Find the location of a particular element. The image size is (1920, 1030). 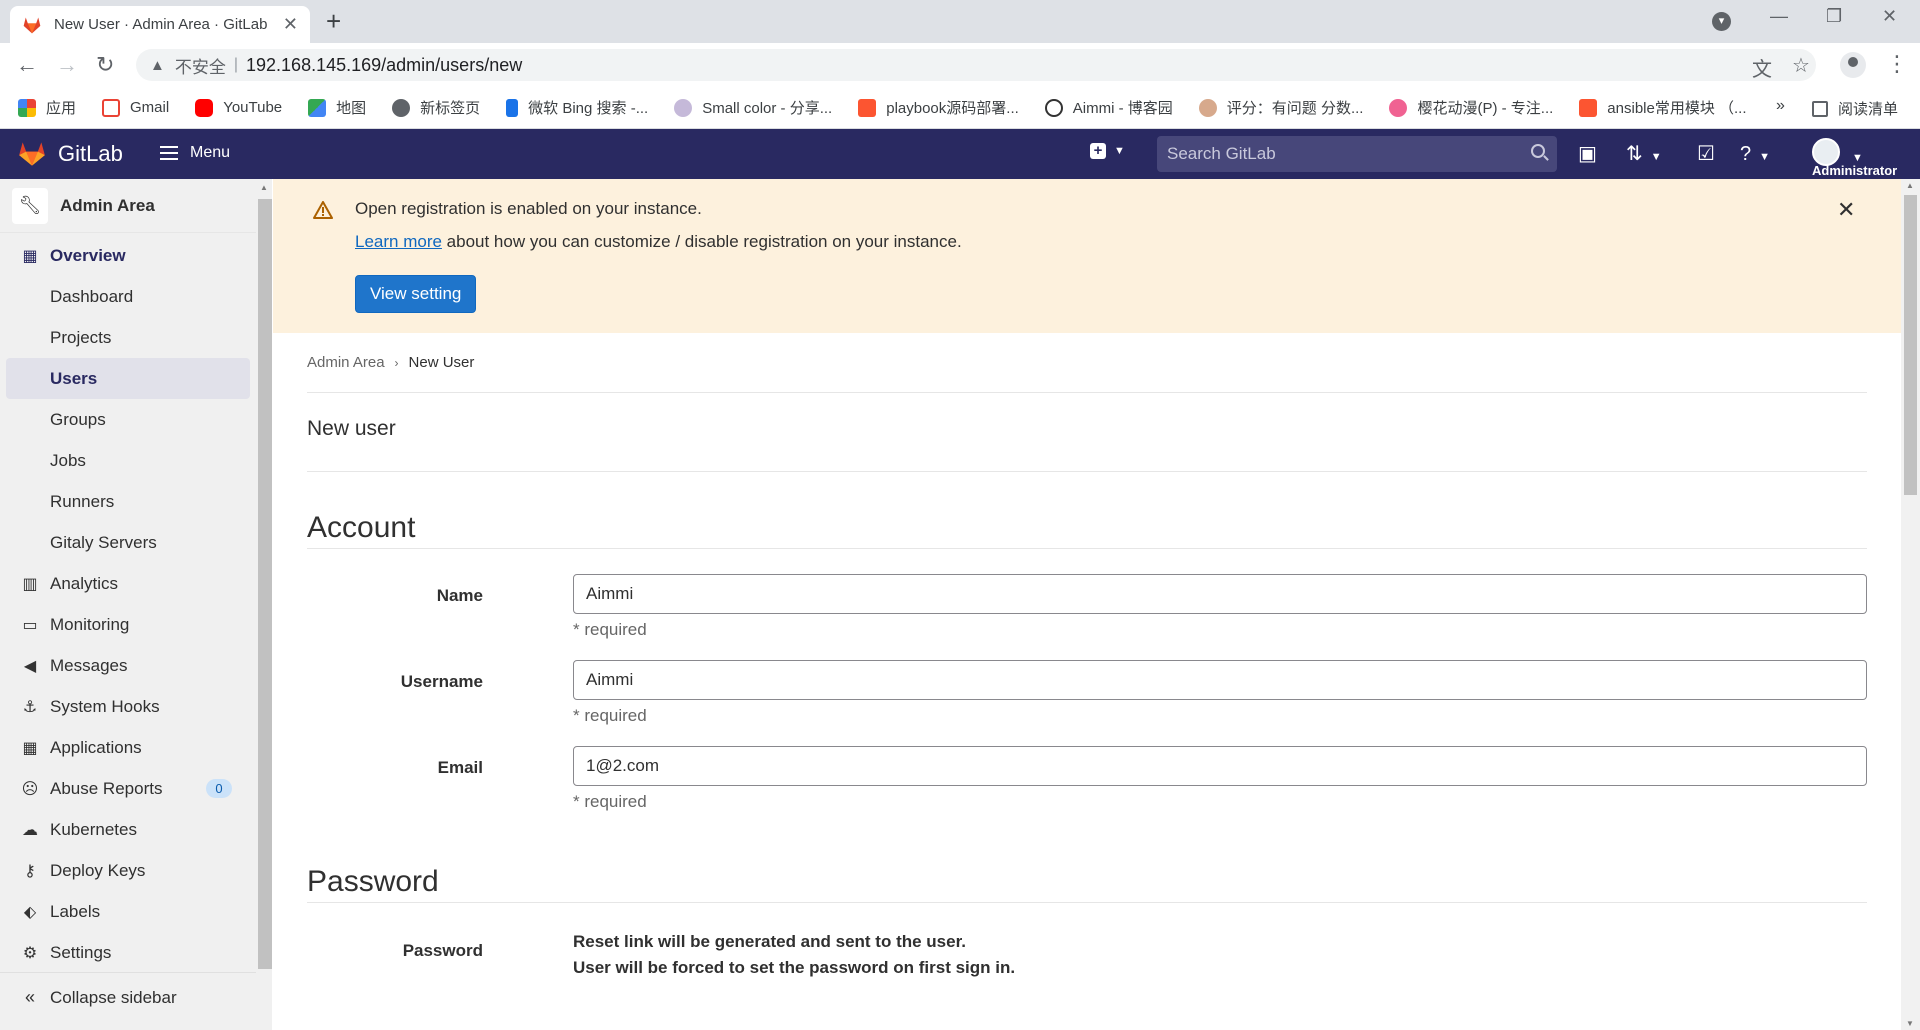

reload-icon: ↻ is located at coordinates (105, 65).